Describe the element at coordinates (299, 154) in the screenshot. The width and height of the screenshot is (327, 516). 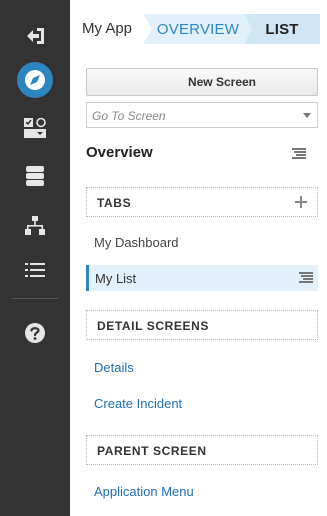
I see `overview-menu-icon` at that location.